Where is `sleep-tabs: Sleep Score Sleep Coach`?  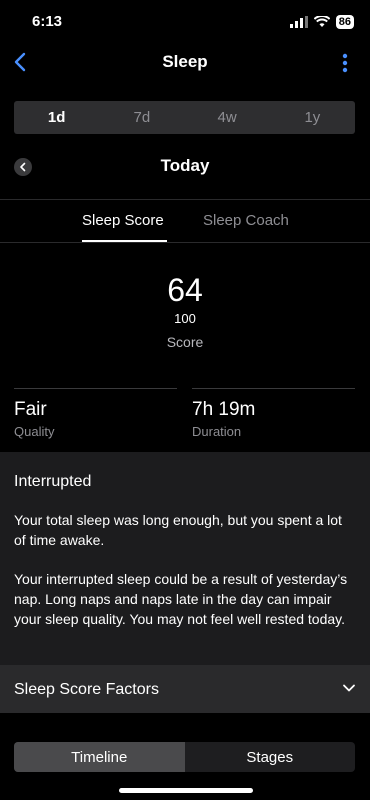
sleep-tabs: Sleep Score Sleep Coach is located at coordinates (185, 222).